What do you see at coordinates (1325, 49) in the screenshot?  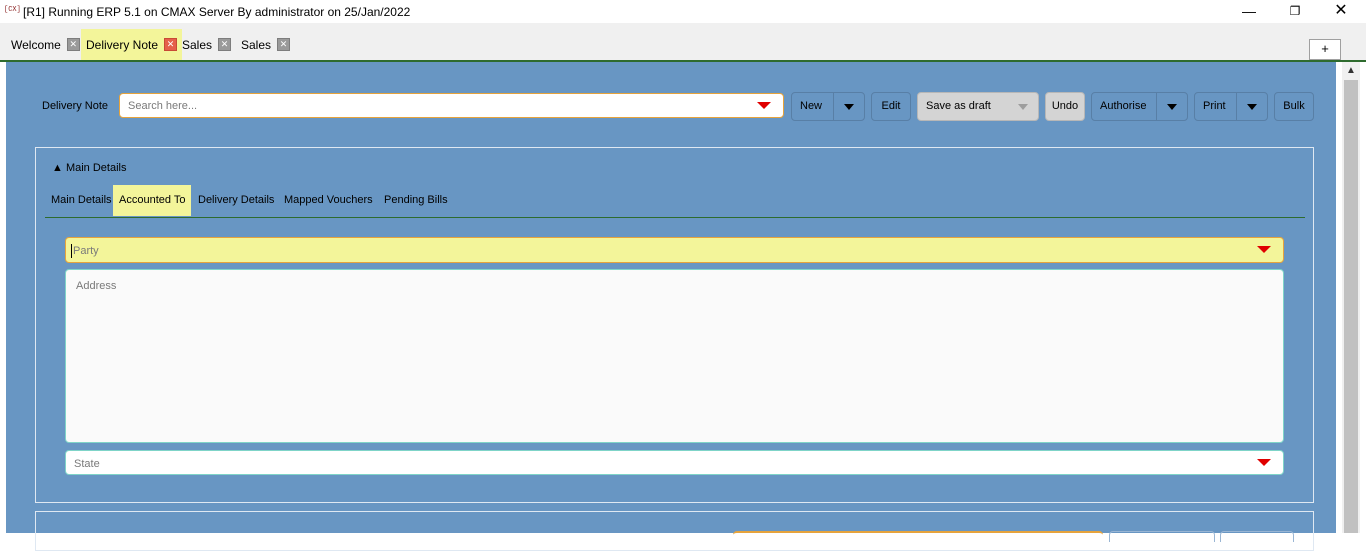 I see `add-tab-button: +` at bounding box center [1325, 49].